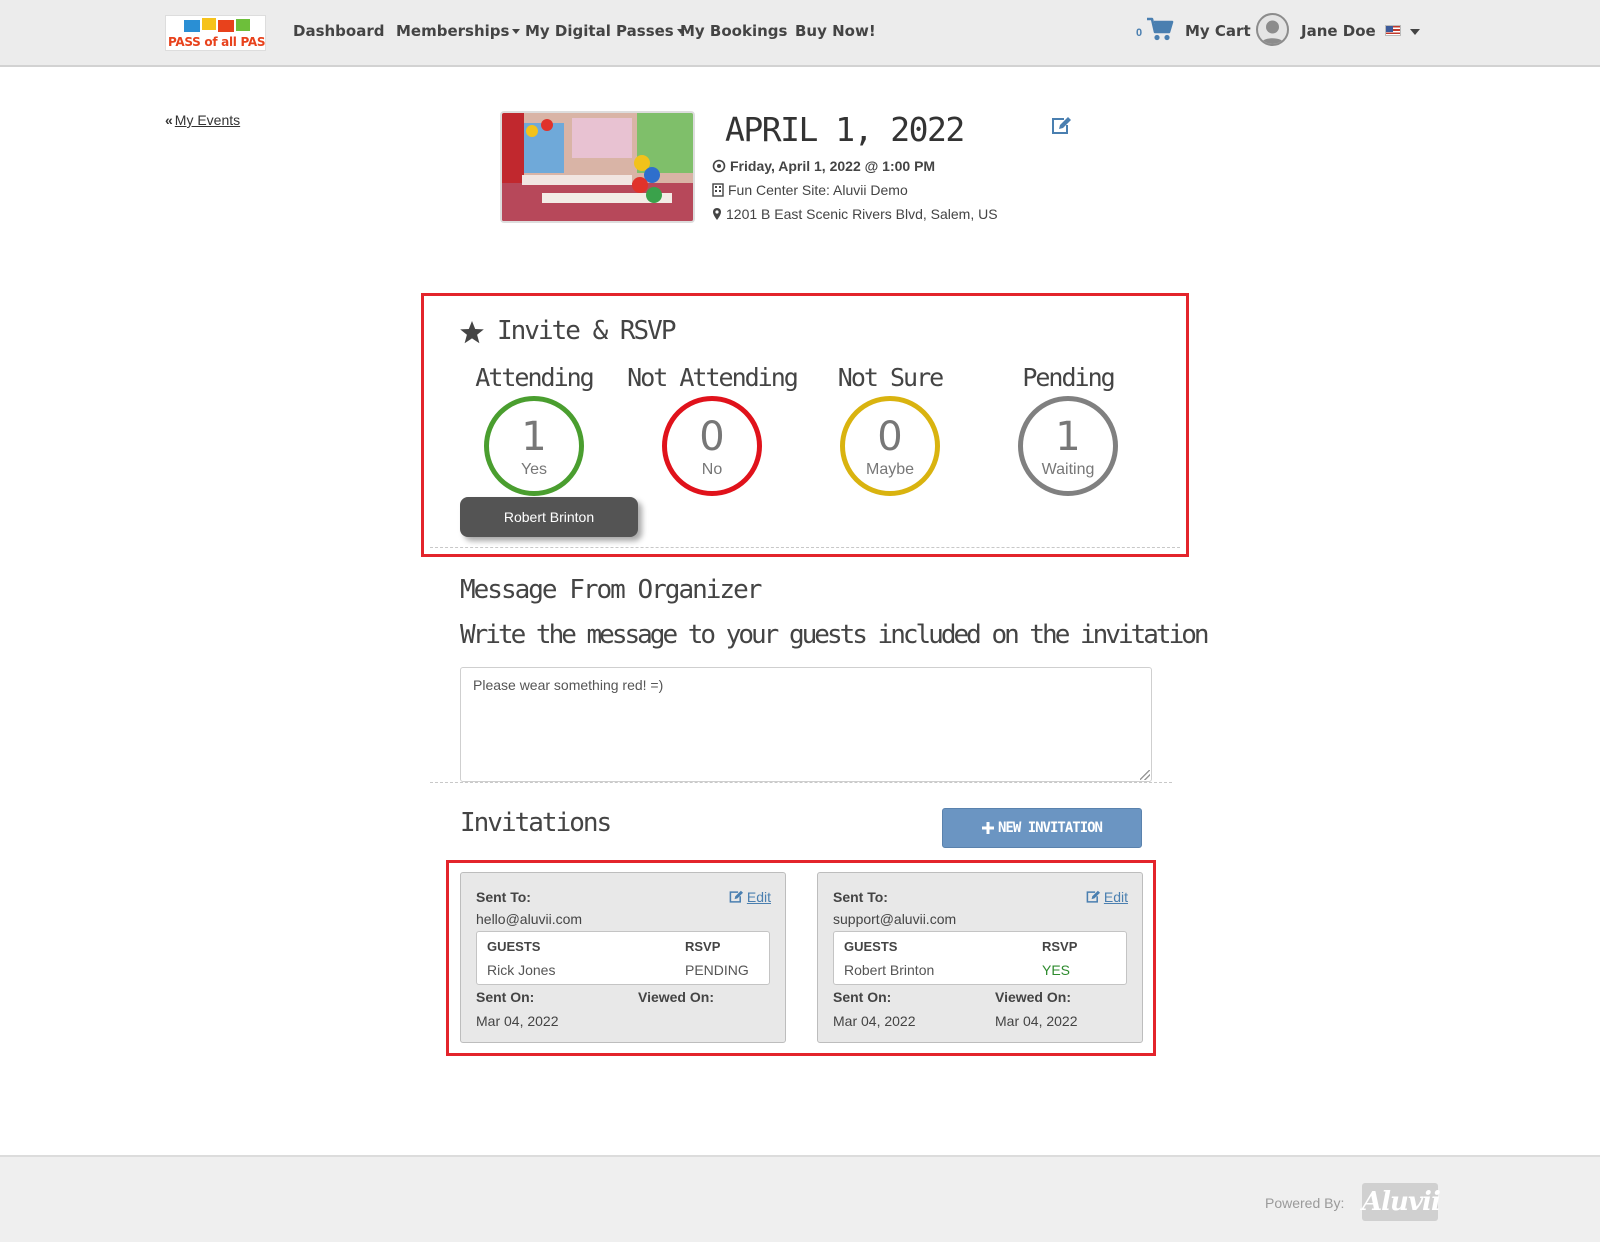  Describe the element at coordinates (718, 190) in the screenshot. I see `building-icon` at that location.